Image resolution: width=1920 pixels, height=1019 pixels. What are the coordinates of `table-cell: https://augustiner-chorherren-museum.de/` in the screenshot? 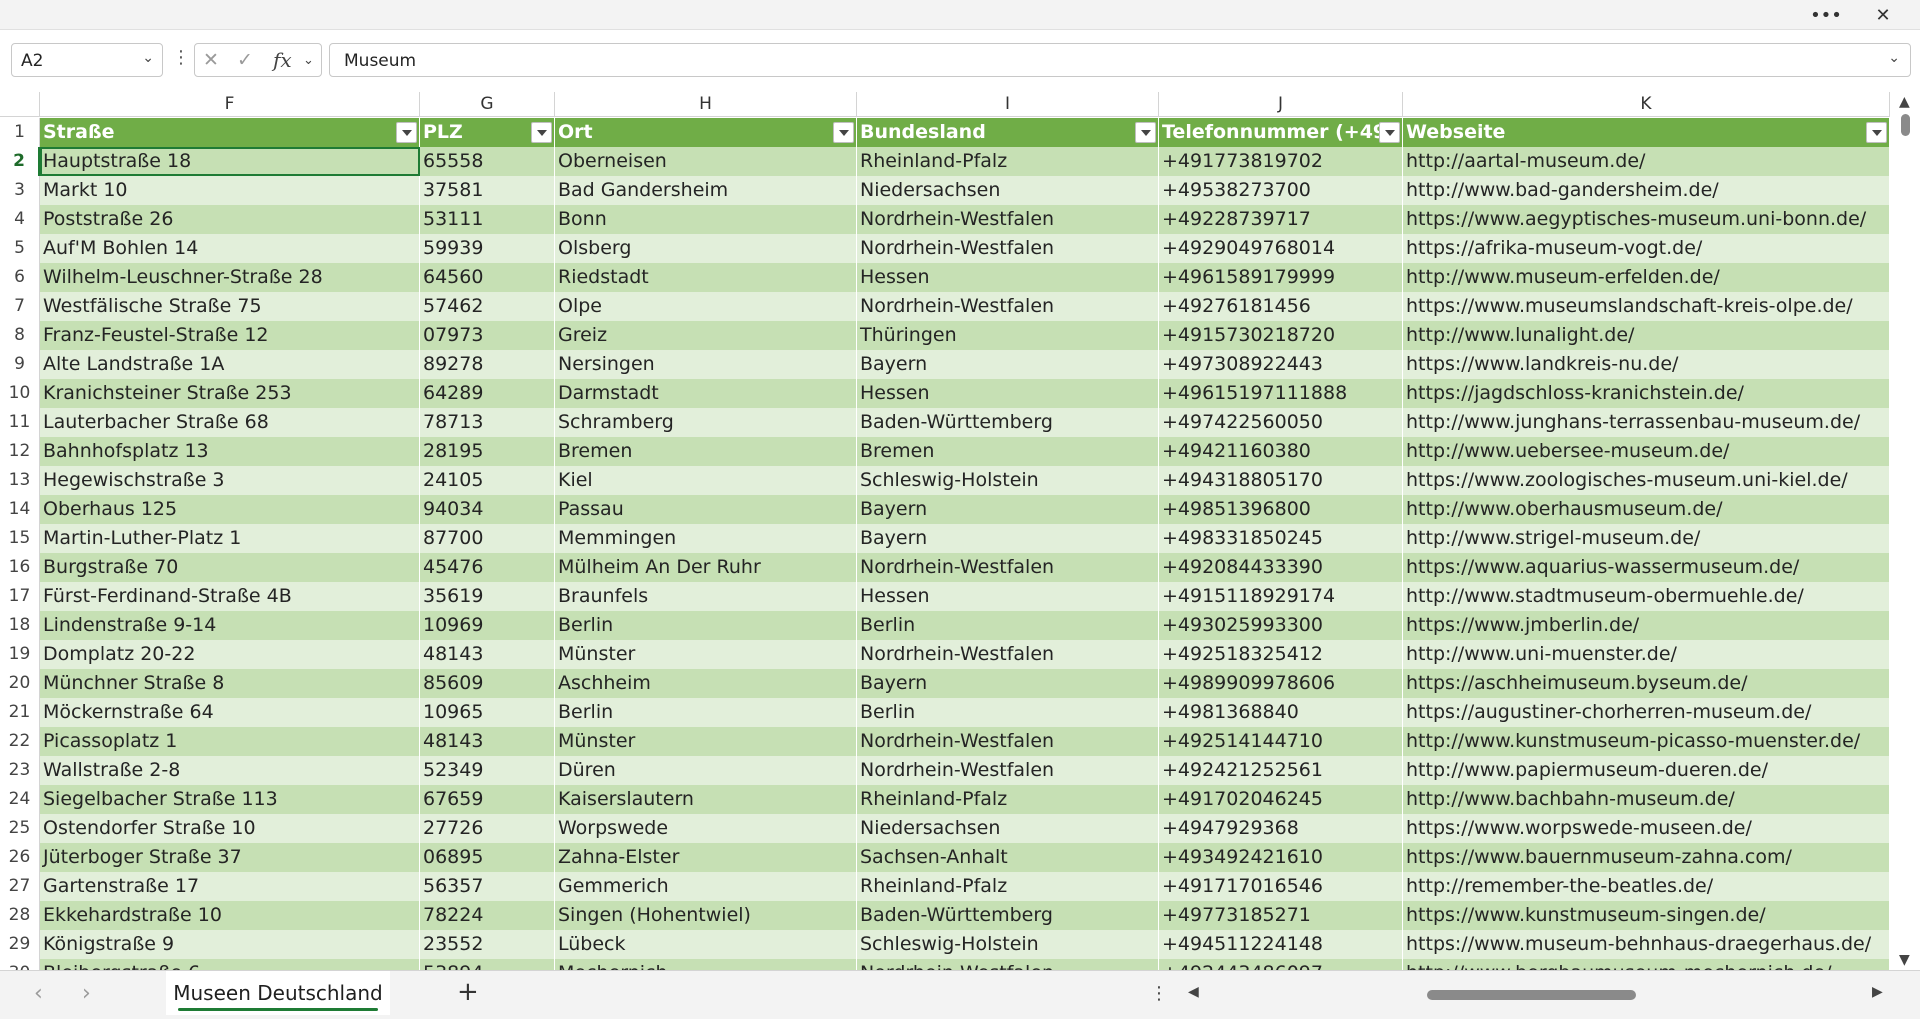 It's located at (1646, 712).